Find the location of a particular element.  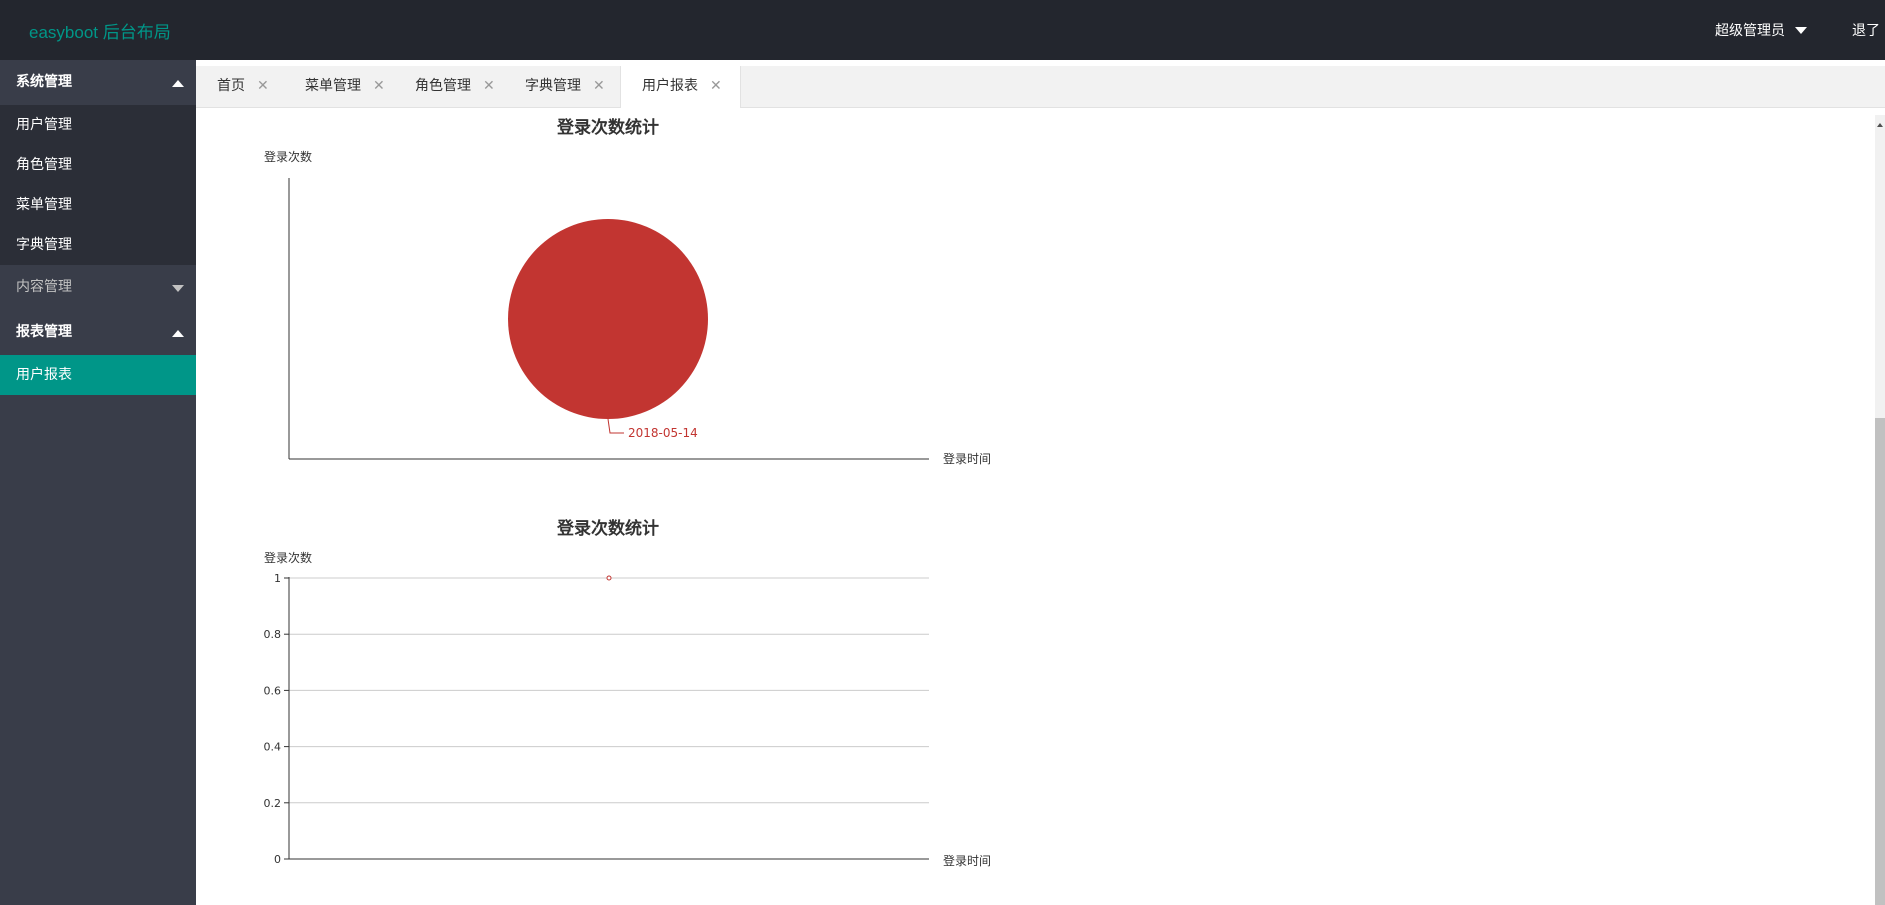

scrollbar-thumb is located at coordinates (1880, 661).